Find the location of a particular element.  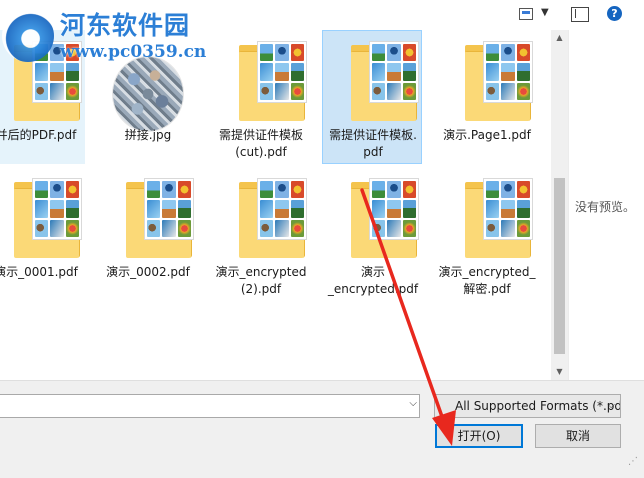

no-preview-text: 没有预览。 is located at coordinates (605, 207).